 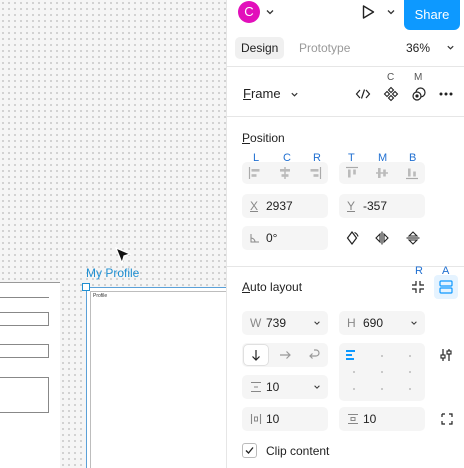 I want to click on tab-design: Design, so click(x=260, y=48).